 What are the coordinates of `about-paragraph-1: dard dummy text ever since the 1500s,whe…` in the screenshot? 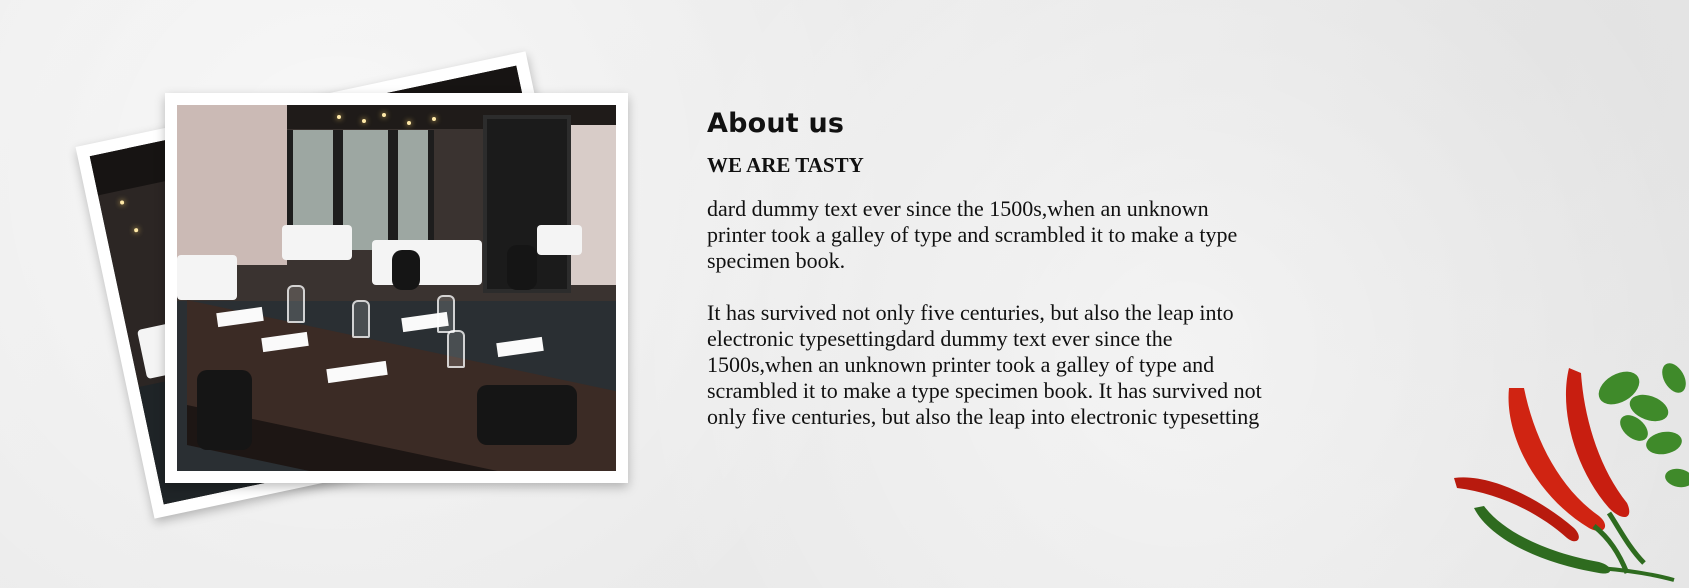 It's located at (972, 234).